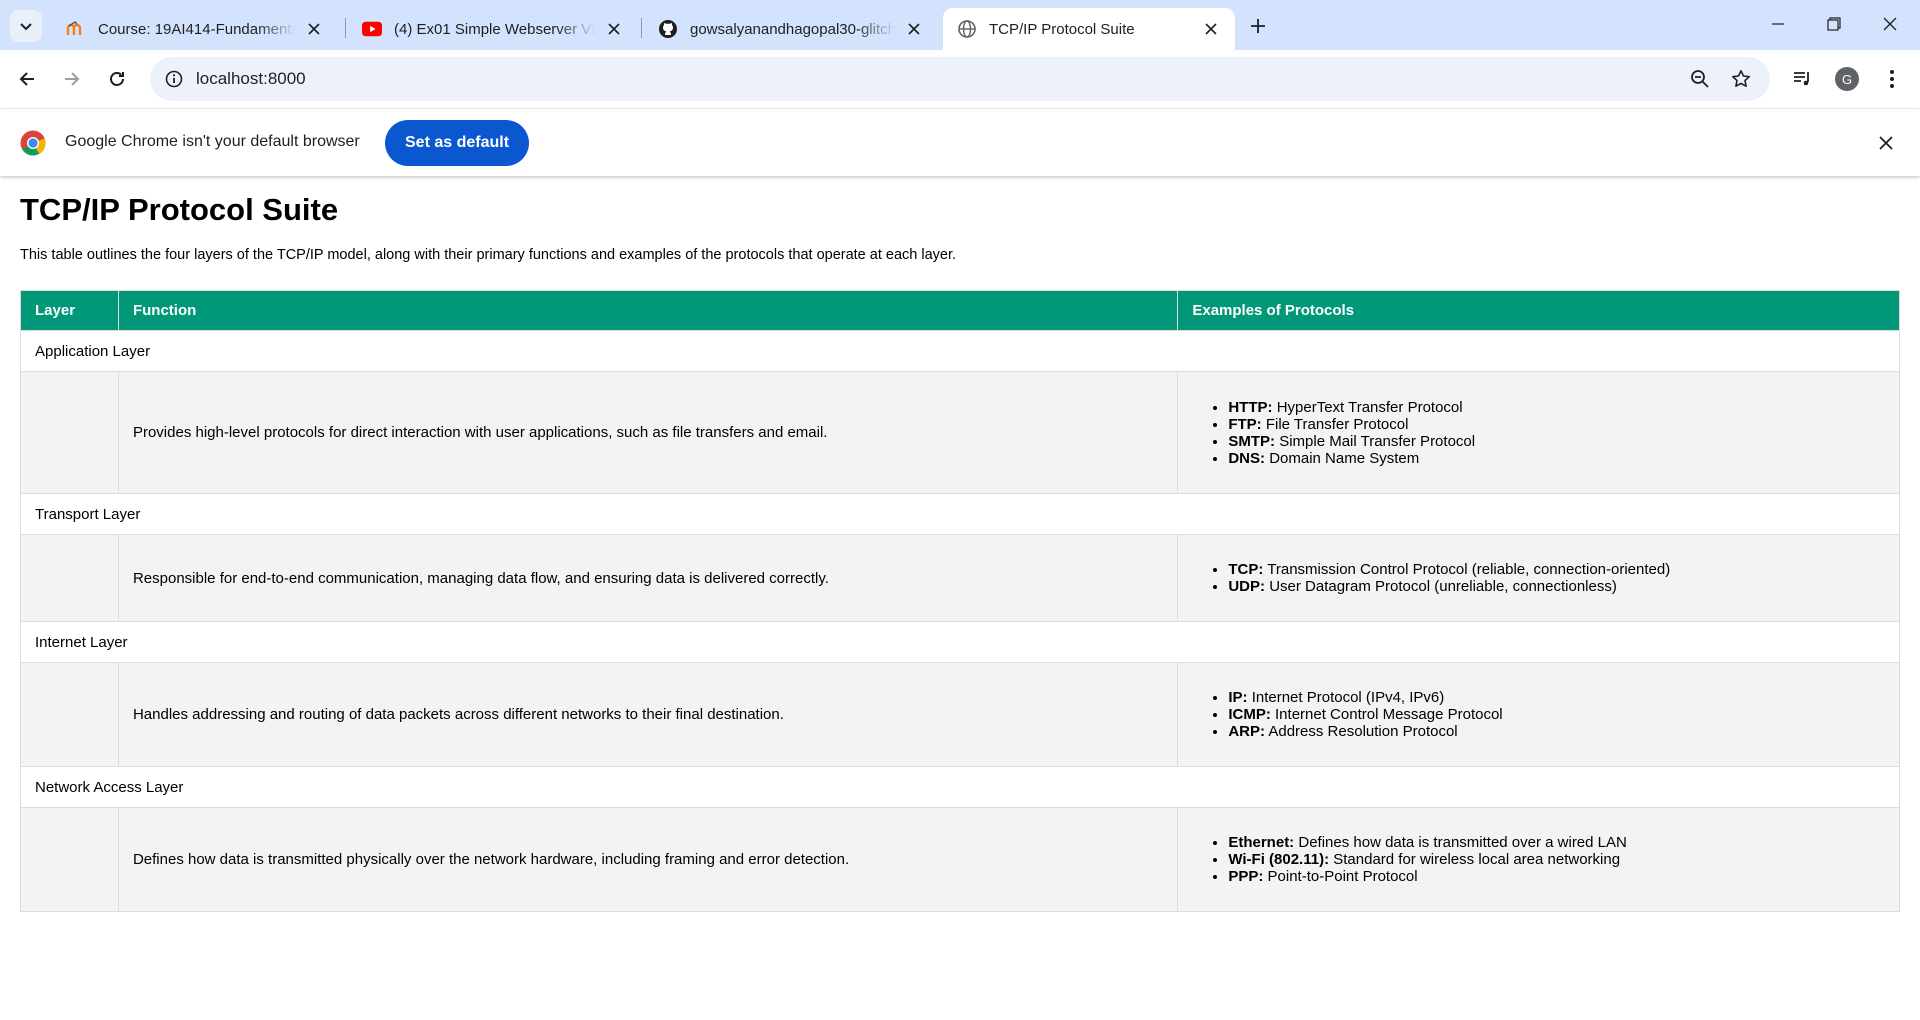 Image resolution: width=1920 pixels, height=1020 pixels. I want to click on minimize-icon, so click(1778, 24).